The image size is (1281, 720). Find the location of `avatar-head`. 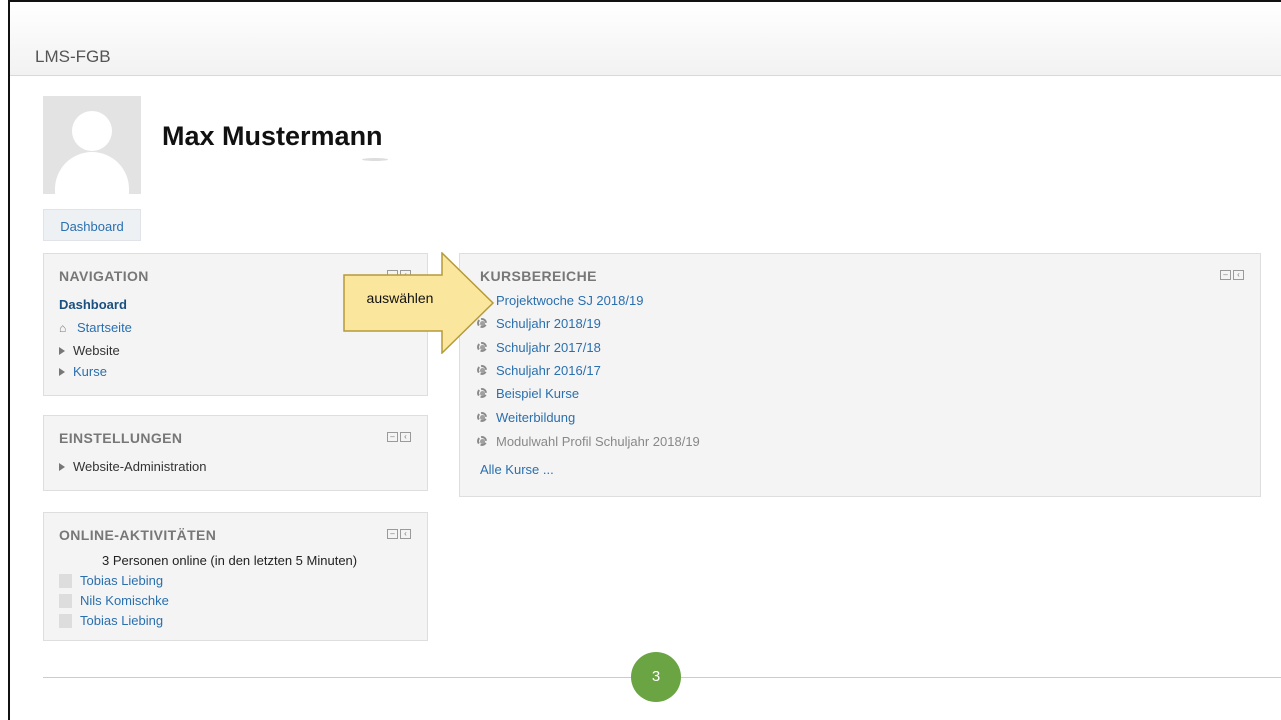

avatar-head is located at coordinates (92, 131).